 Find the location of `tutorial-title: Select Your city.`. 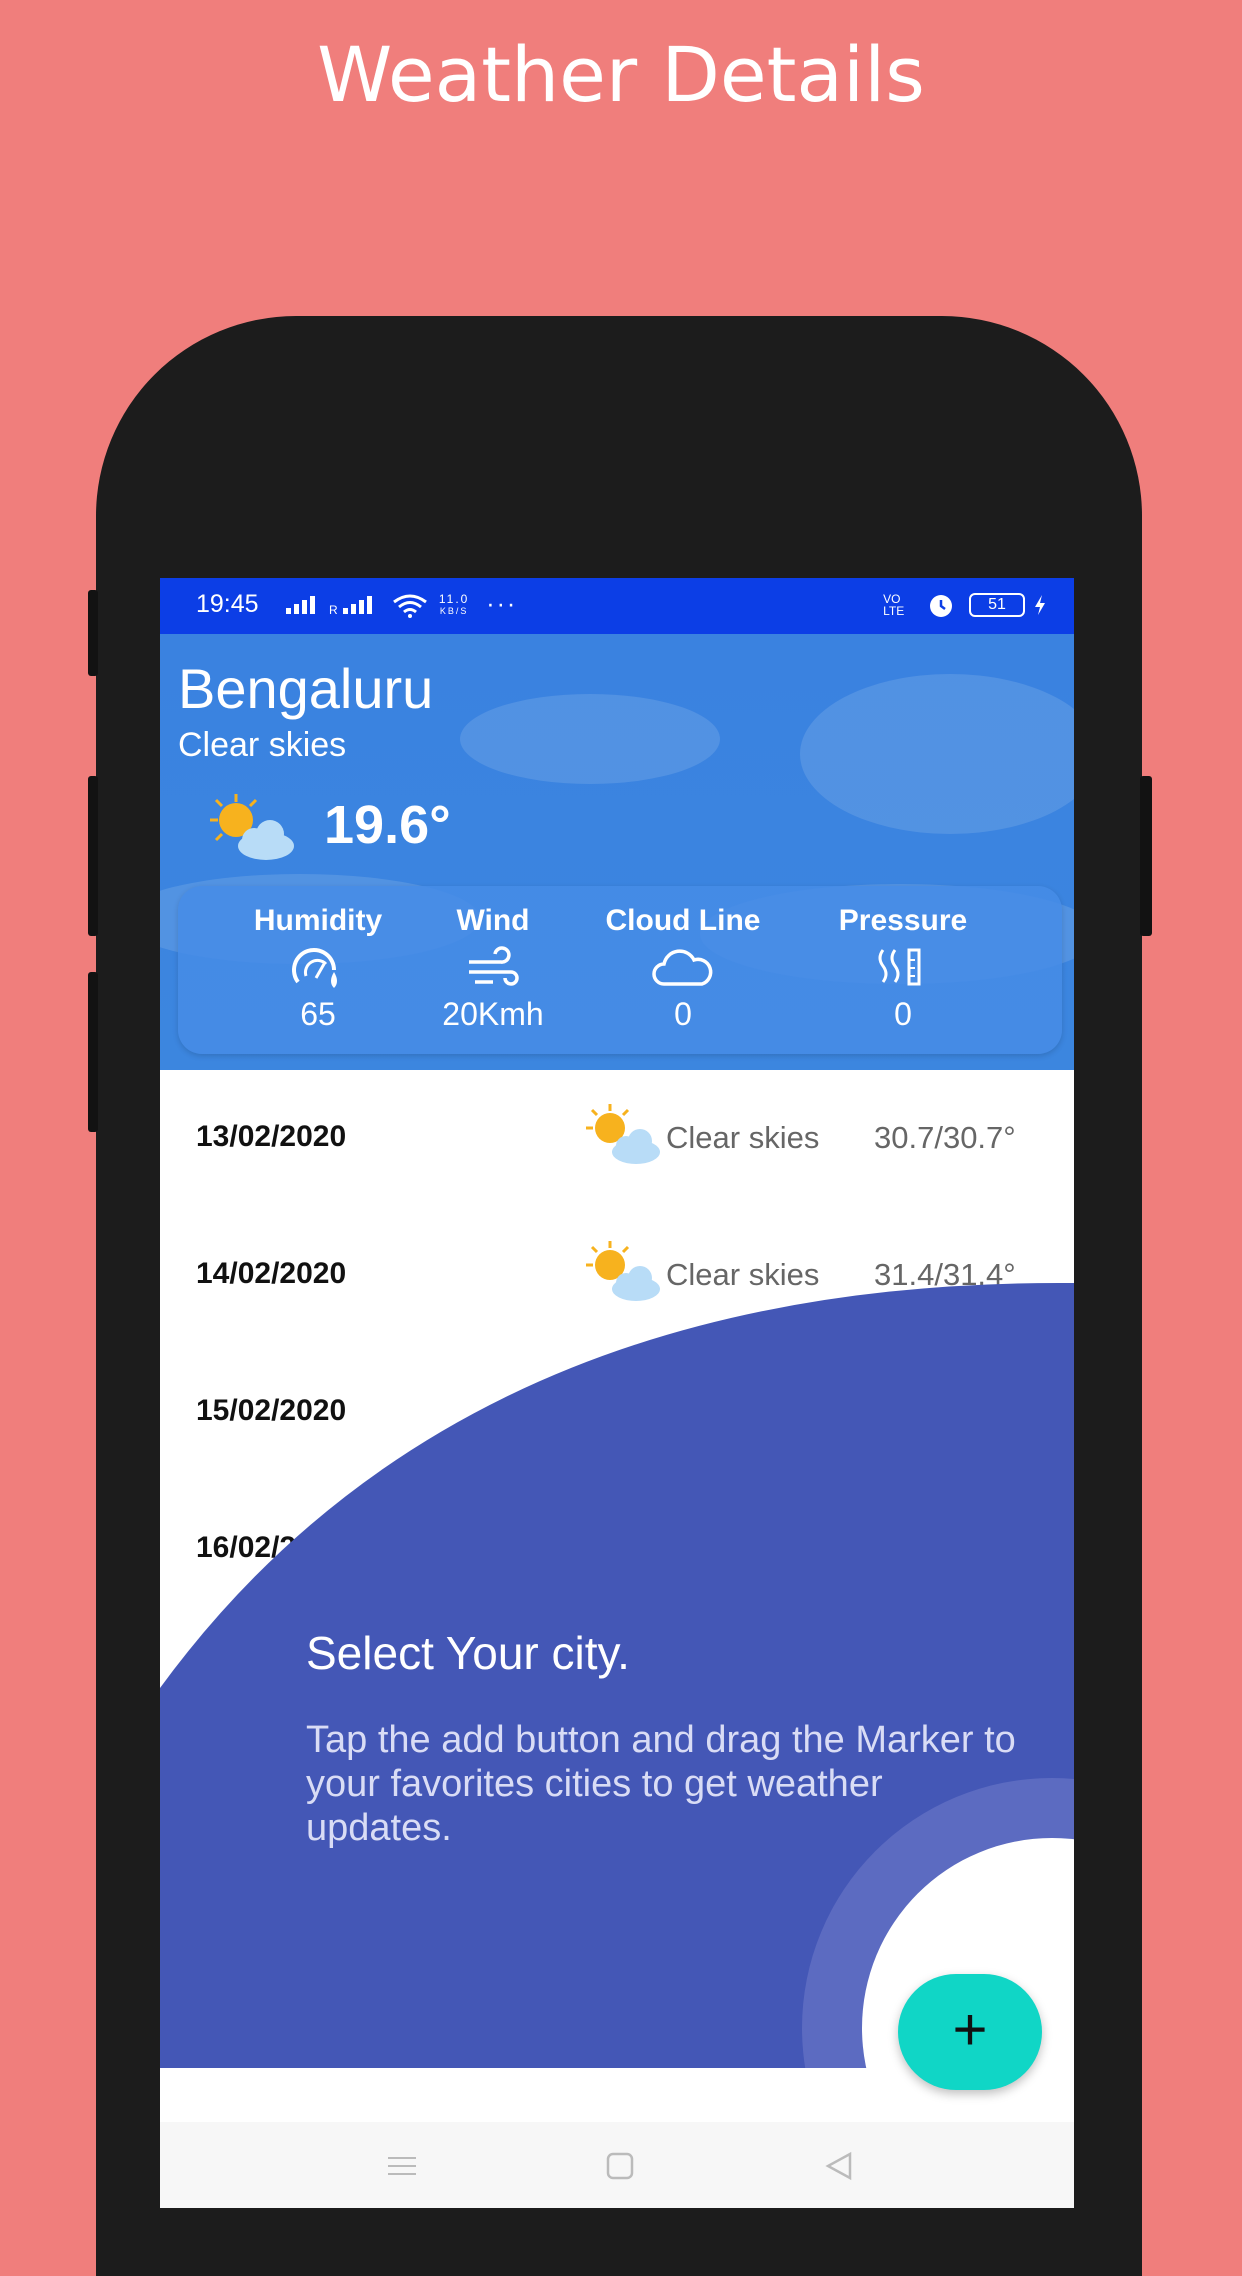

tutorial-title: Select Your city. is located at coordinates (468, 1653).